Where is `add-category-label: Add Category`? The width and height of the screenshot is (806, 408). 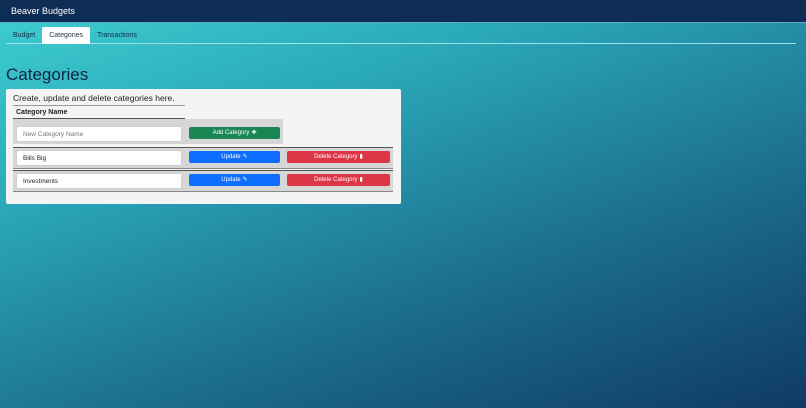 add-category-label: Add Category is located at coordinates (231, 133).